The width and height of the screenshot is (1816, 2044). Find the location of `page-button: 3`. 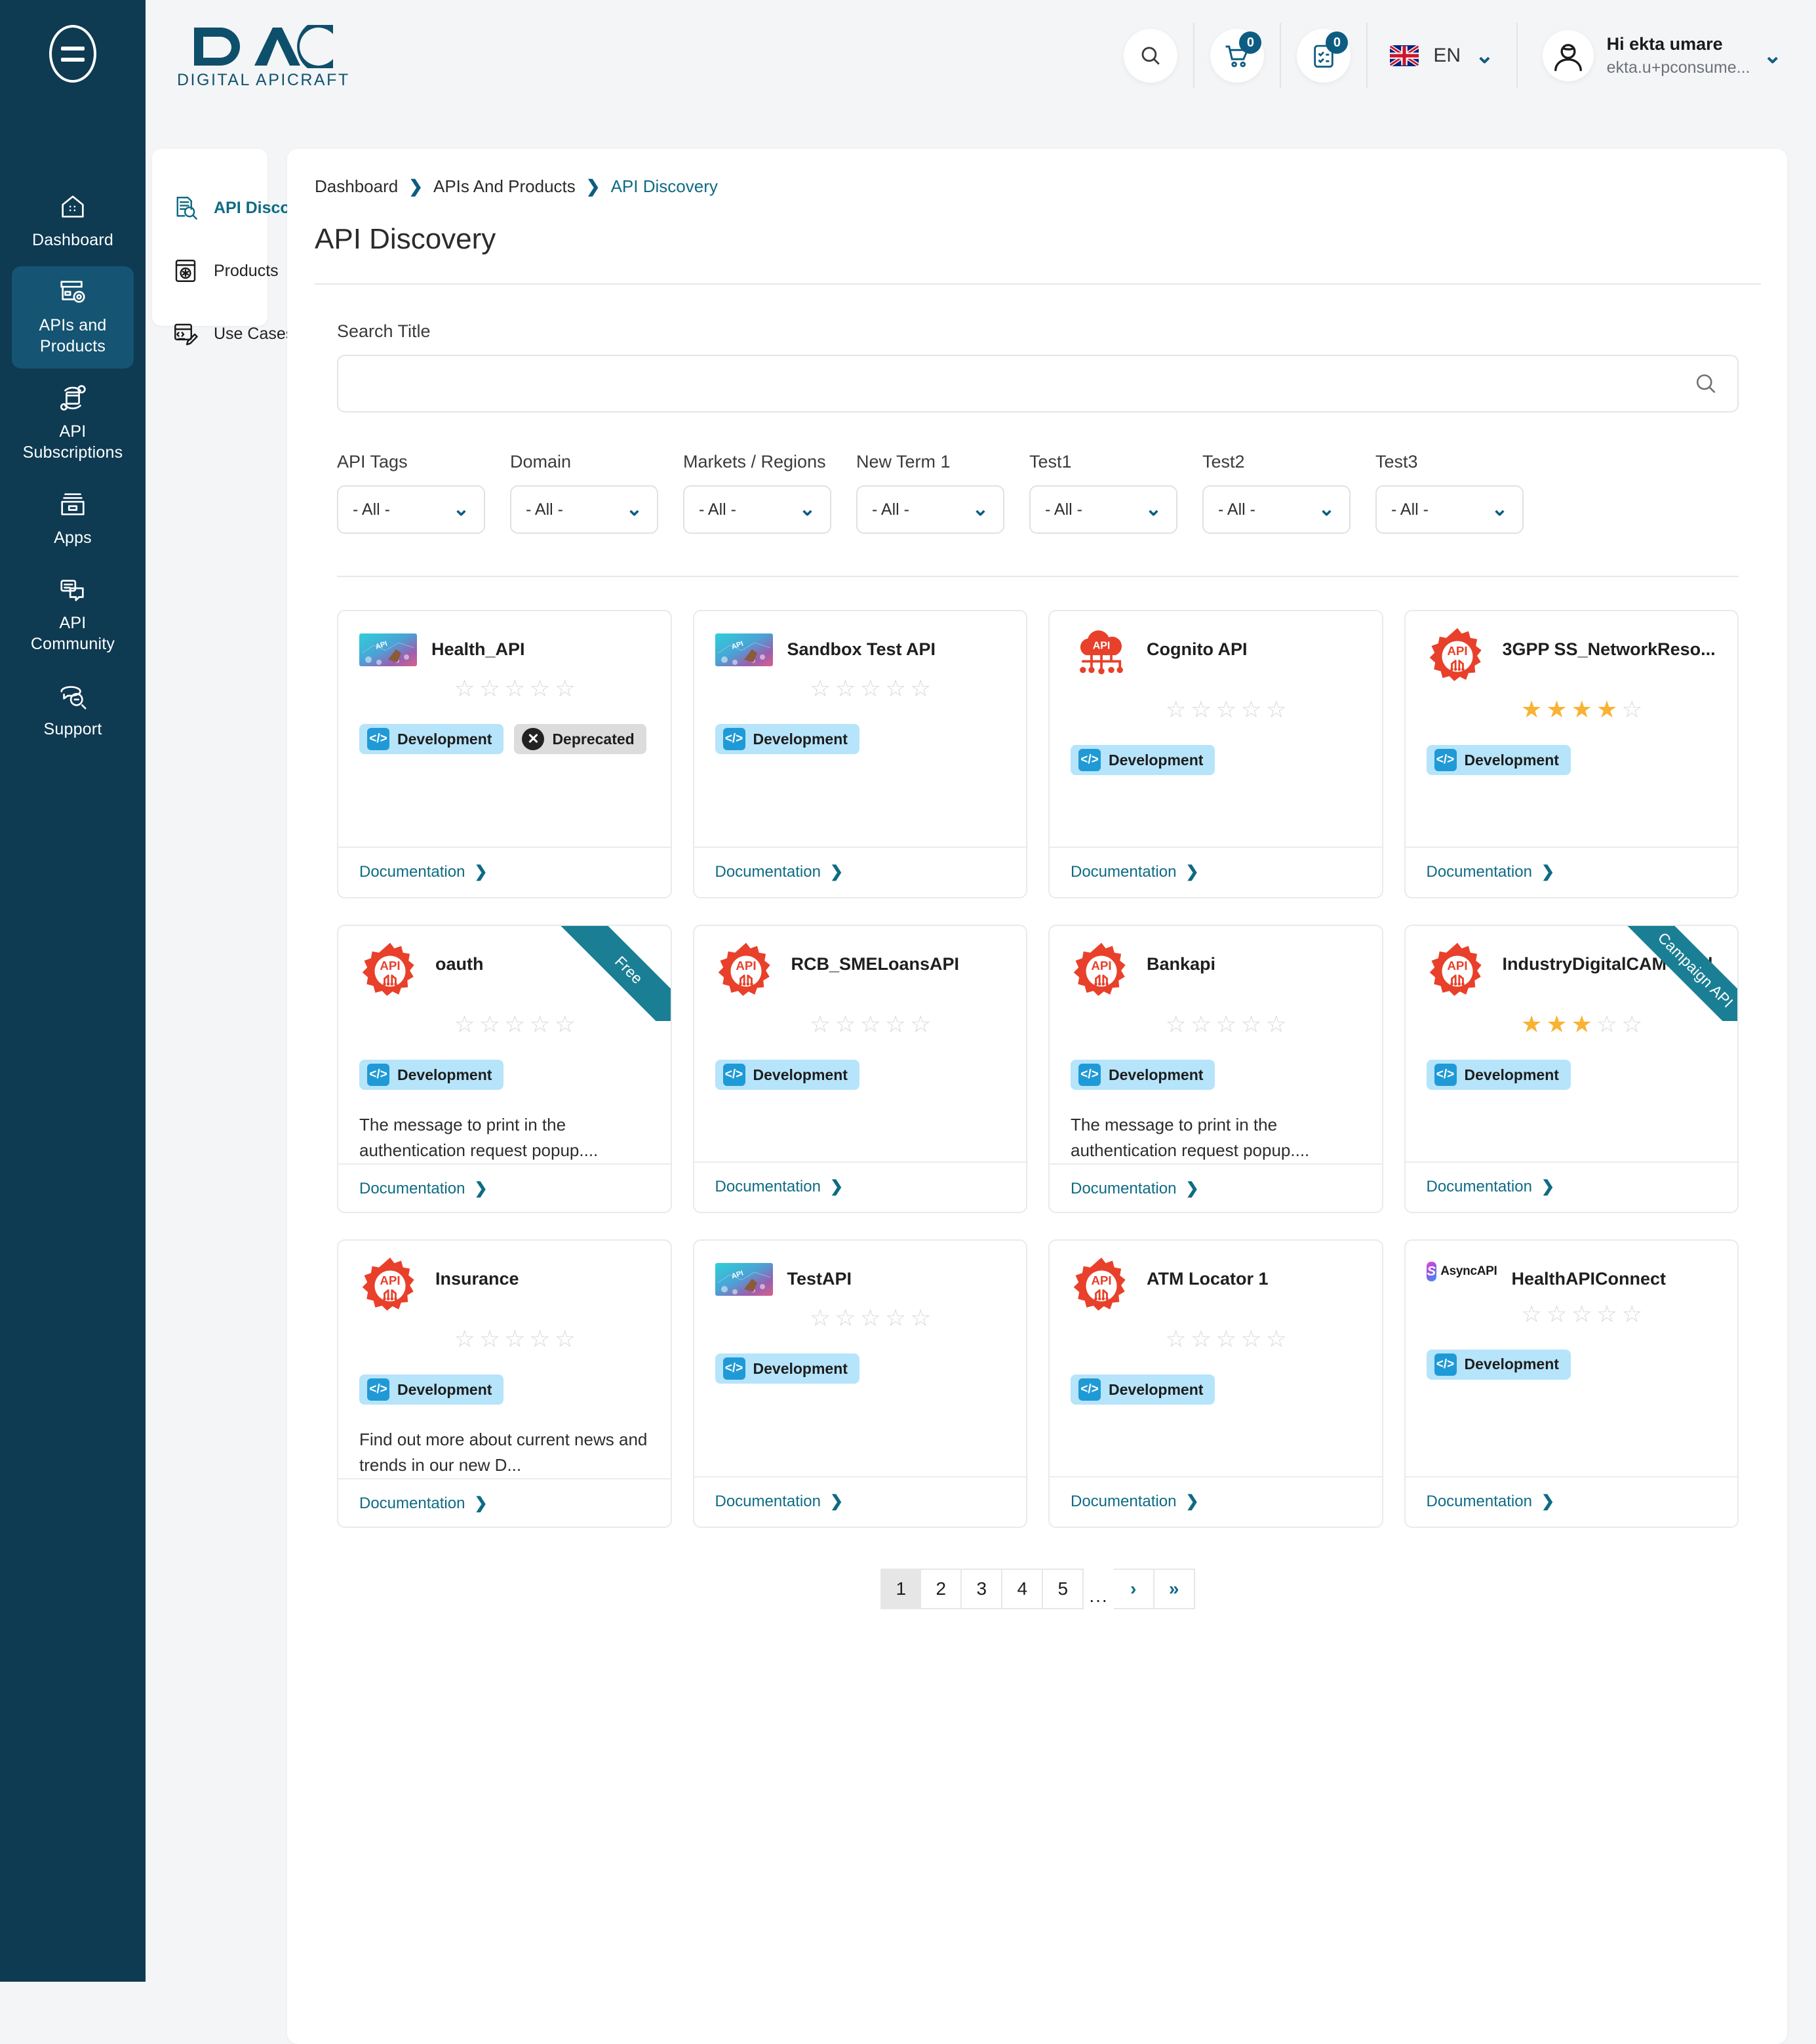

page-button: 3 is located at coordinates (982, 1589).